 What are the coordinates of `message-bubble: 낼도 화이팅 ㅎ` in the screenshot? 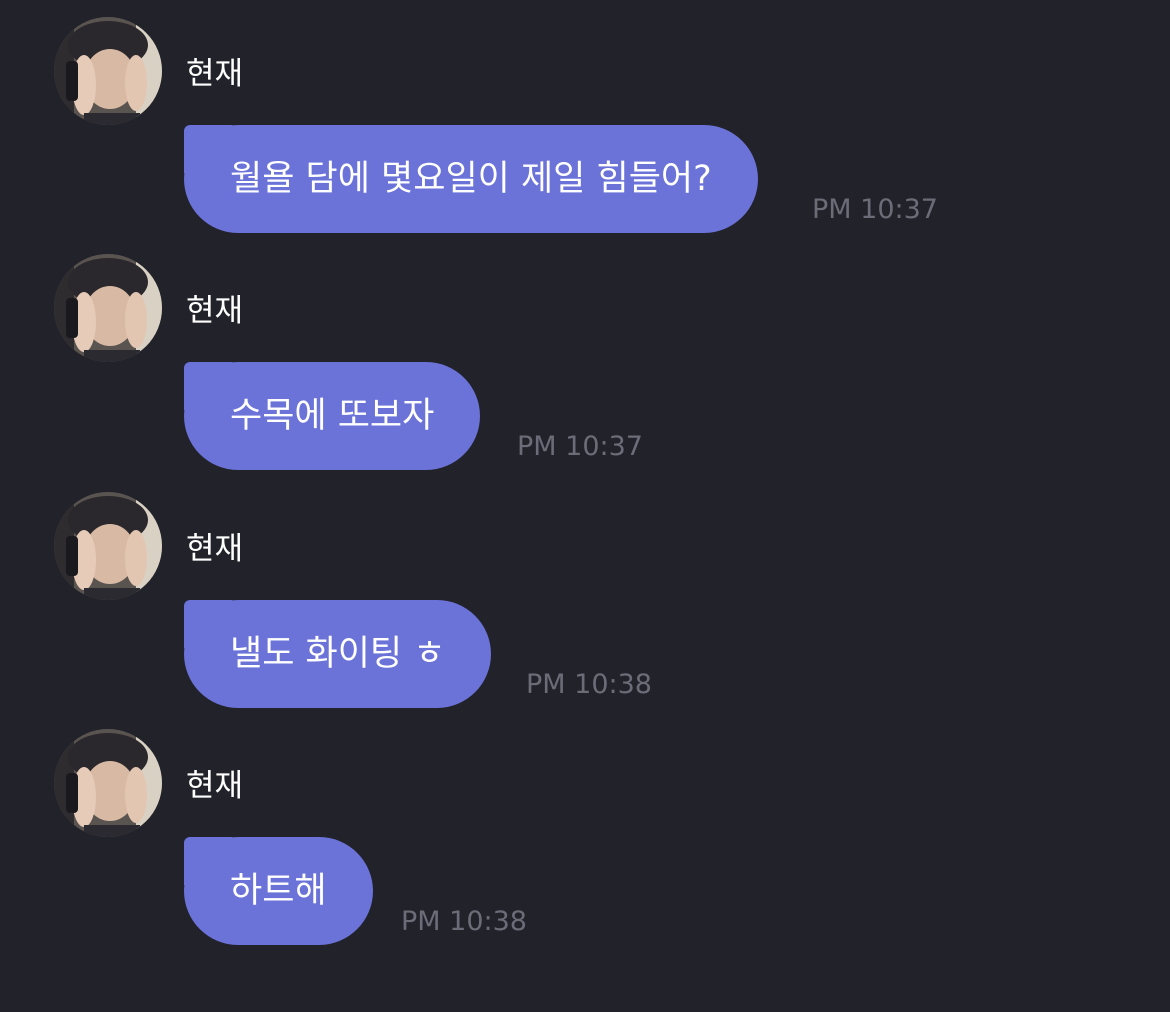 It's located at (338, 654).